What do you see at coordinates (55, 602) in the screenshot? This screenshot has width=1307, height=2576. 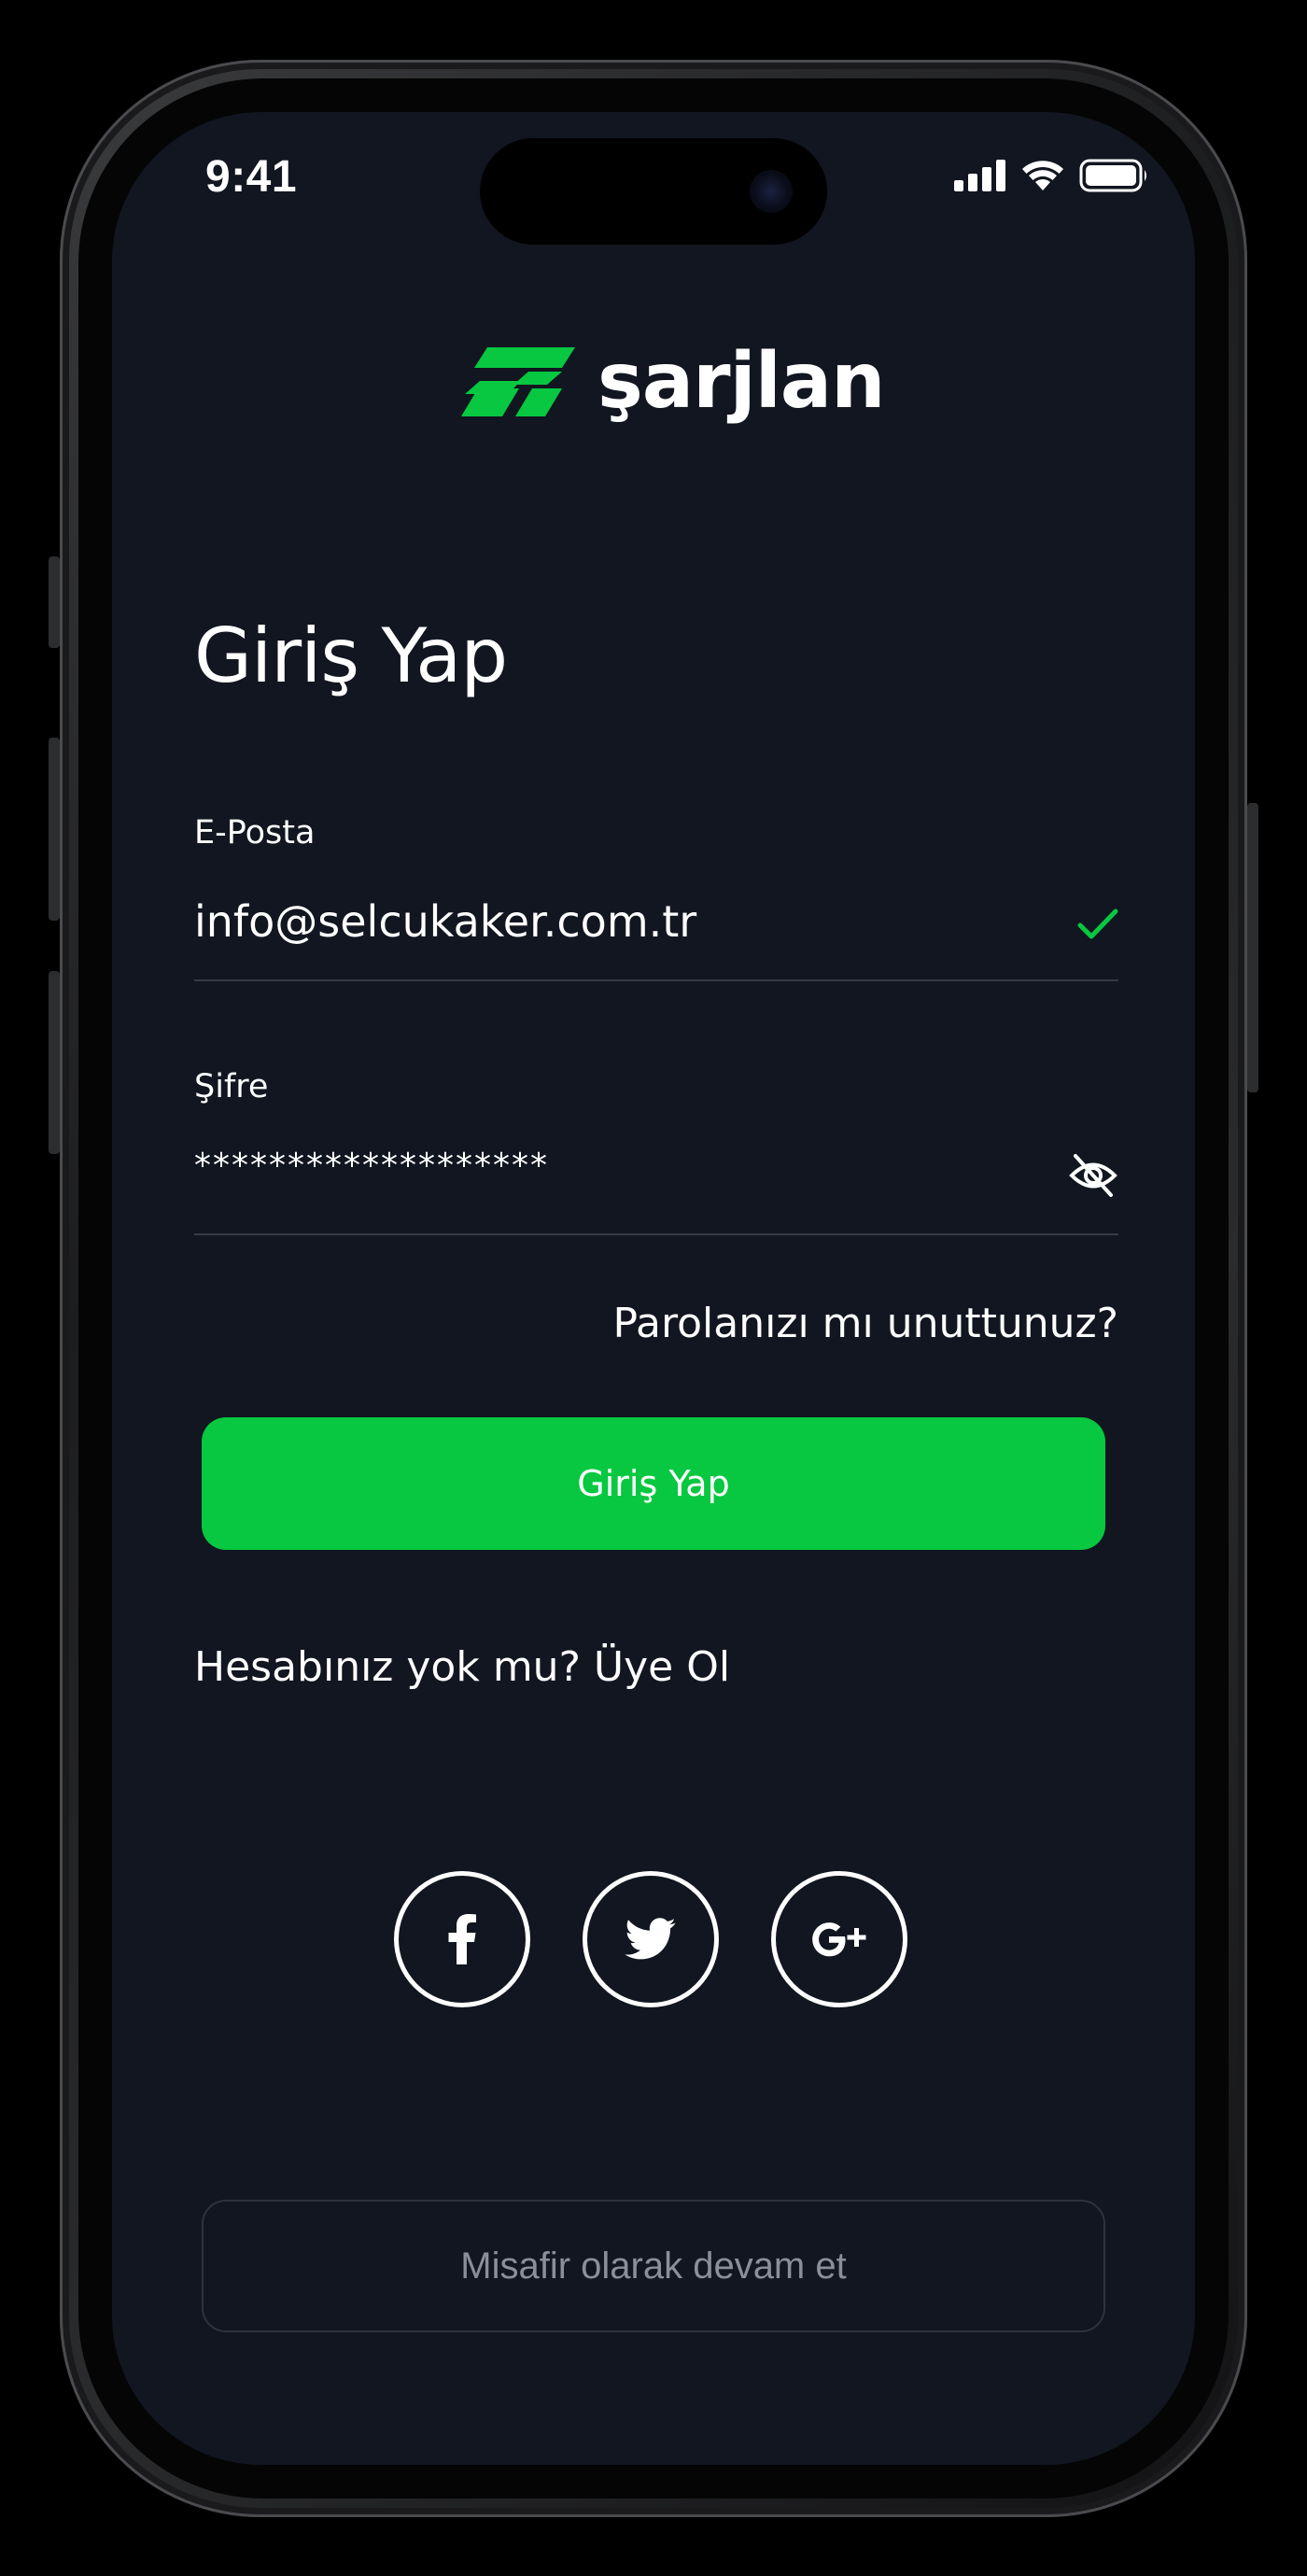 I see `action-button` at bounding box center [55, 602].